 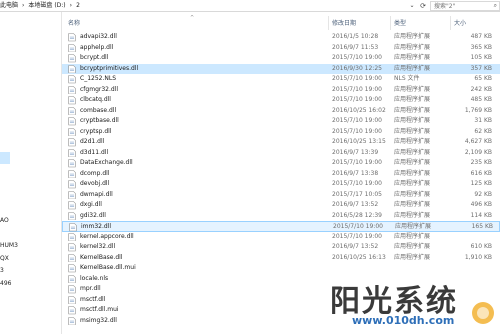 What do you see at coordinates (460, 6) in the screenshot?
I see `search-input` at bounding box center [460, 6].